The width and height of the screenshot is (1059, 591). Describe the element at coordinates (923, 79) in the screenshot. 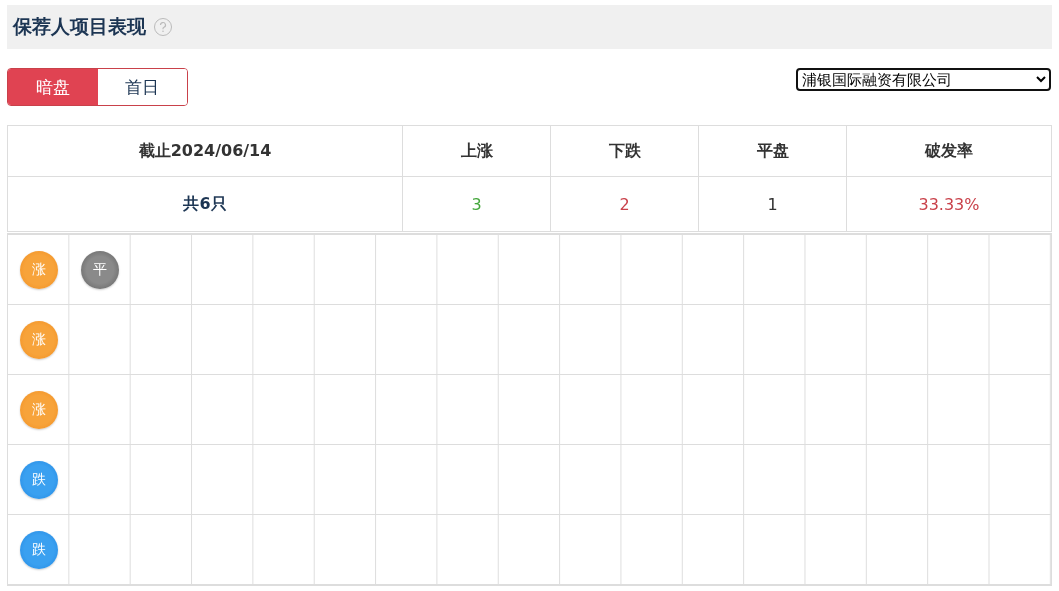

I see `sponsor-select: 浦银国际融资有限公司` at that location.